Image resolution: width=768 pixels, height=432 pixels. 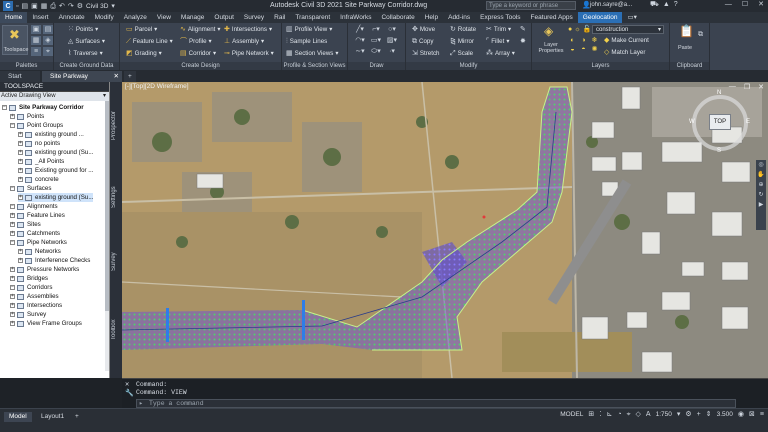 What do you see at coordinates (34, 296) in the screenshot?
I see `tree-item: + Assemblies` at bounding box center [34, 296].